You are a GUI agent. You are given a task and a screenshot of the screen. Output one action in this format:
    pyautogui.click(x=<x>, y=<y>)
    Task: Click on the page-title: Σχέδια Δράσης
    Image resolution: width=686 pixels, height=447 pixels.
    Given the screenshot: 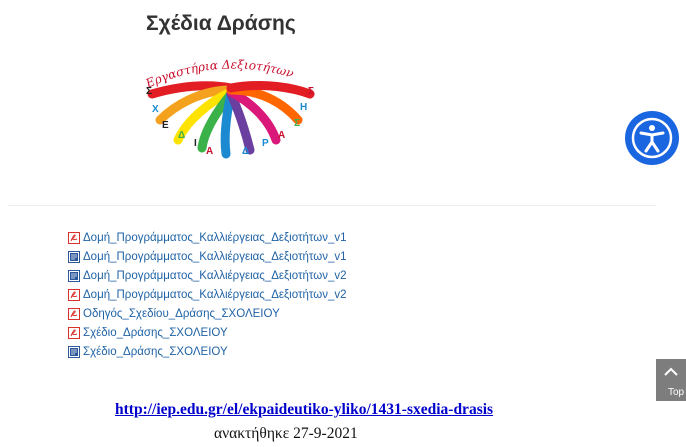 What is the action you would take?
    pyautogui.click(x=221, y=23)
    